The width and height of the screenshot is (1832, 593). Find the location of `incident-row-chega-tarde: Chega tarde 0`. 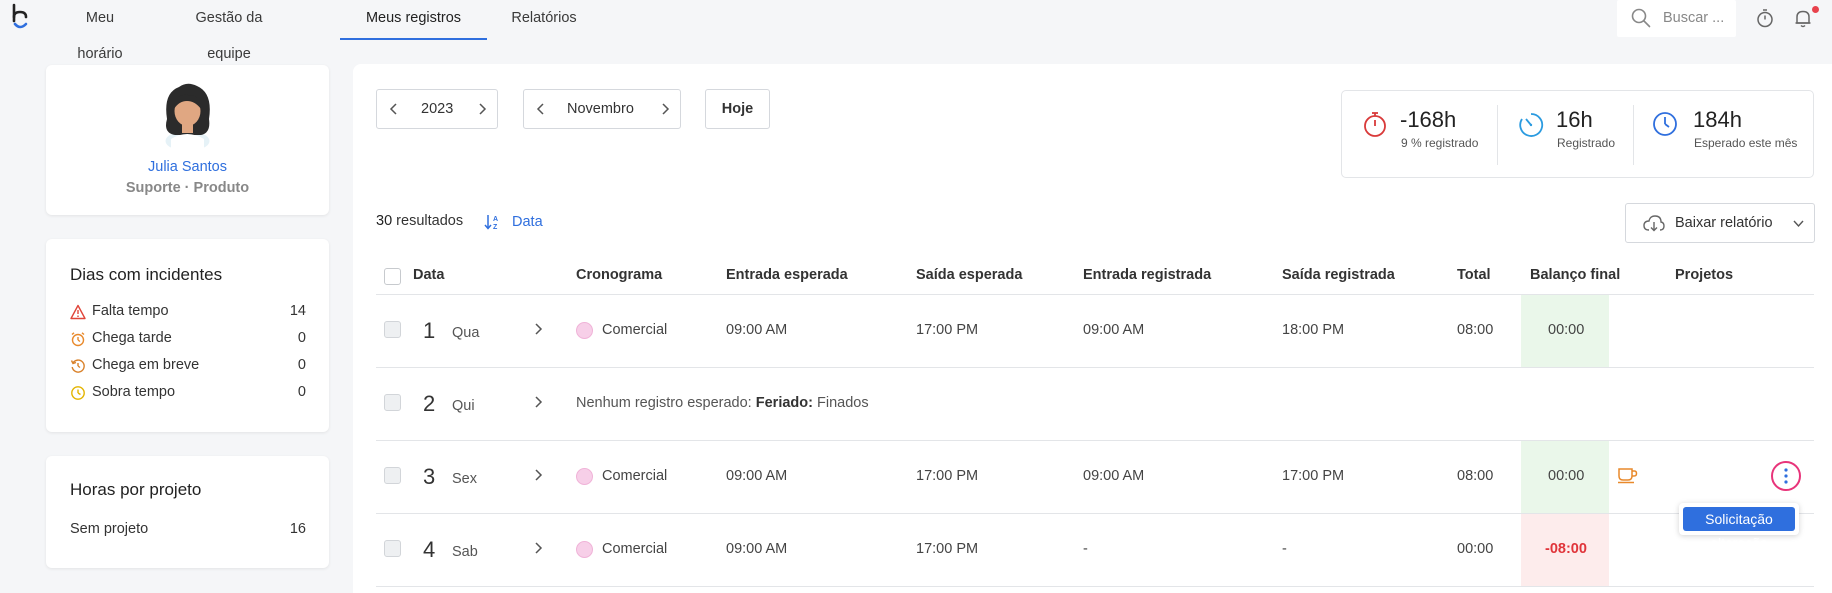

incident-row-chega-tarde: Chega tarde 0 is located at coordinates (188, 339).